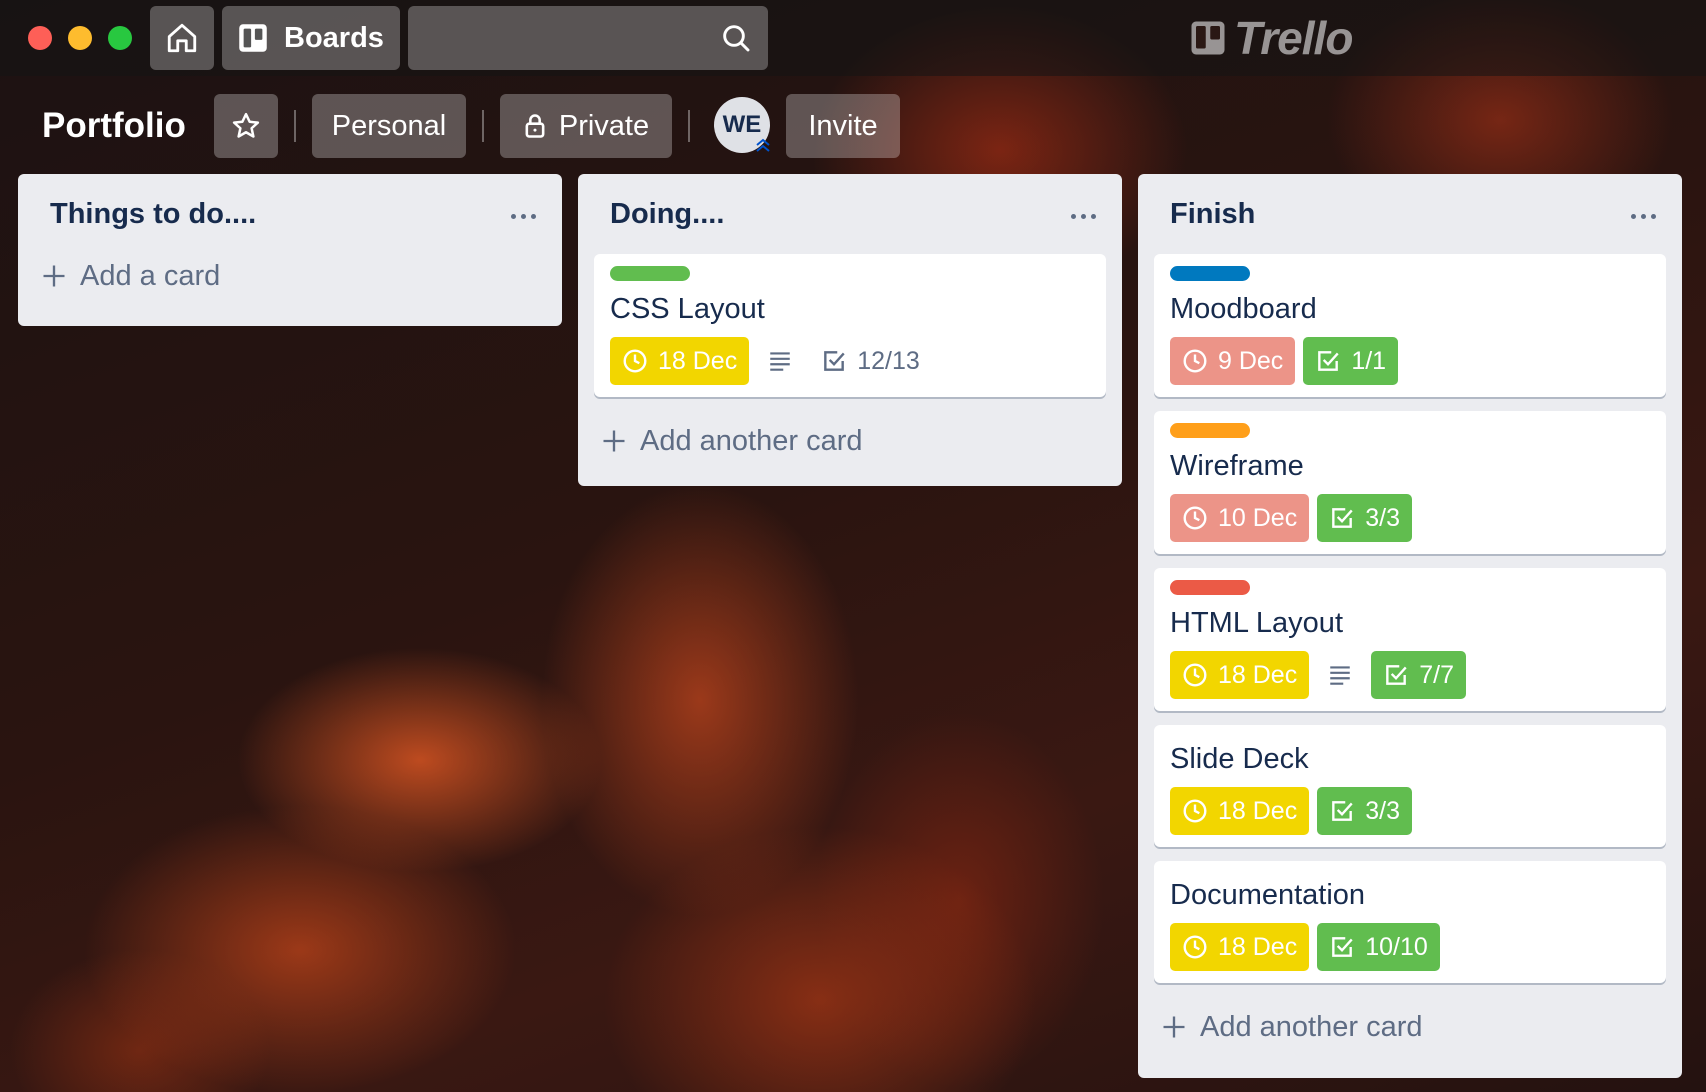 This screenshot has width=1706, height=1092. Describe the element at coordinates (1410, 786) in the screenshot. I see `card-slide-deck: Slide Deck 18 Dec 3/3` at that location.